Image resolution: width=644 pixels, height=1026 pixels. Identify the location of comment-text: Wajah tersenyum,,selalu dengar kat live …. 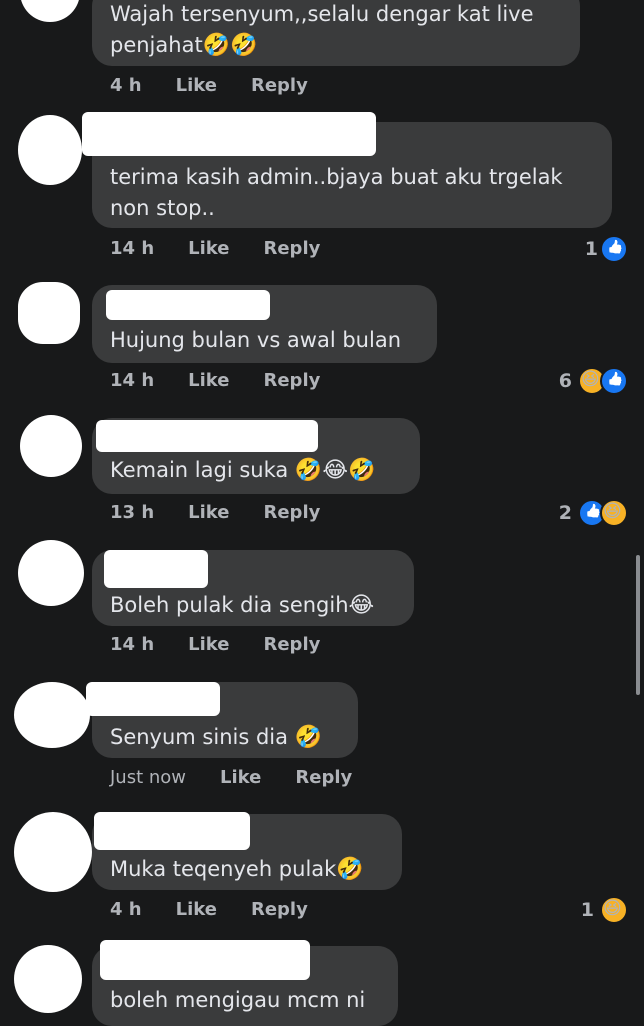
(325, 30).